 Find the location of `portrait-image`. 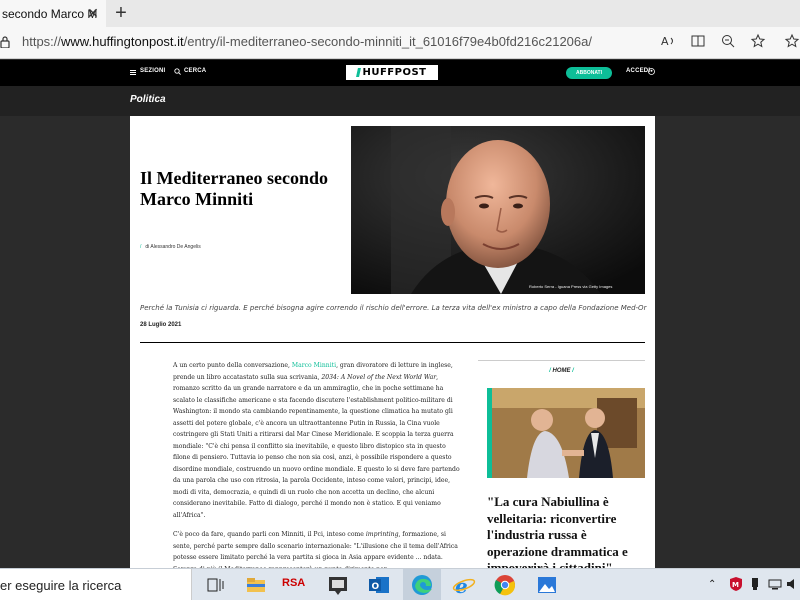

portrait-image is located at coordinates (498, 210).